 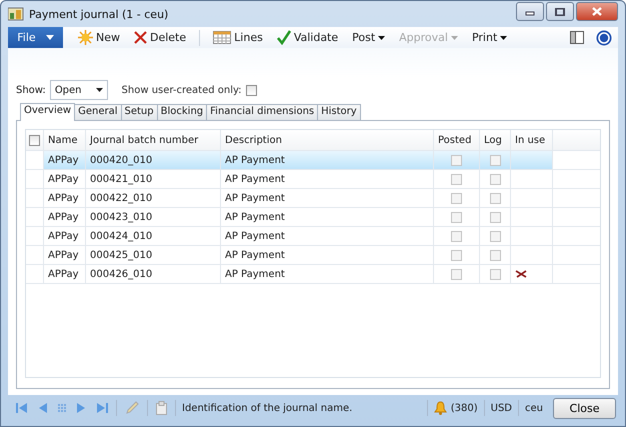 I want to click on column-header: Log, so click(x=495, y=140).